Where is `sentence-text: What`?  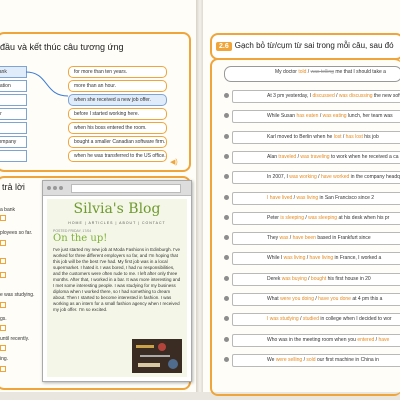
sentence-text: What is located at coordinates (274, 299).